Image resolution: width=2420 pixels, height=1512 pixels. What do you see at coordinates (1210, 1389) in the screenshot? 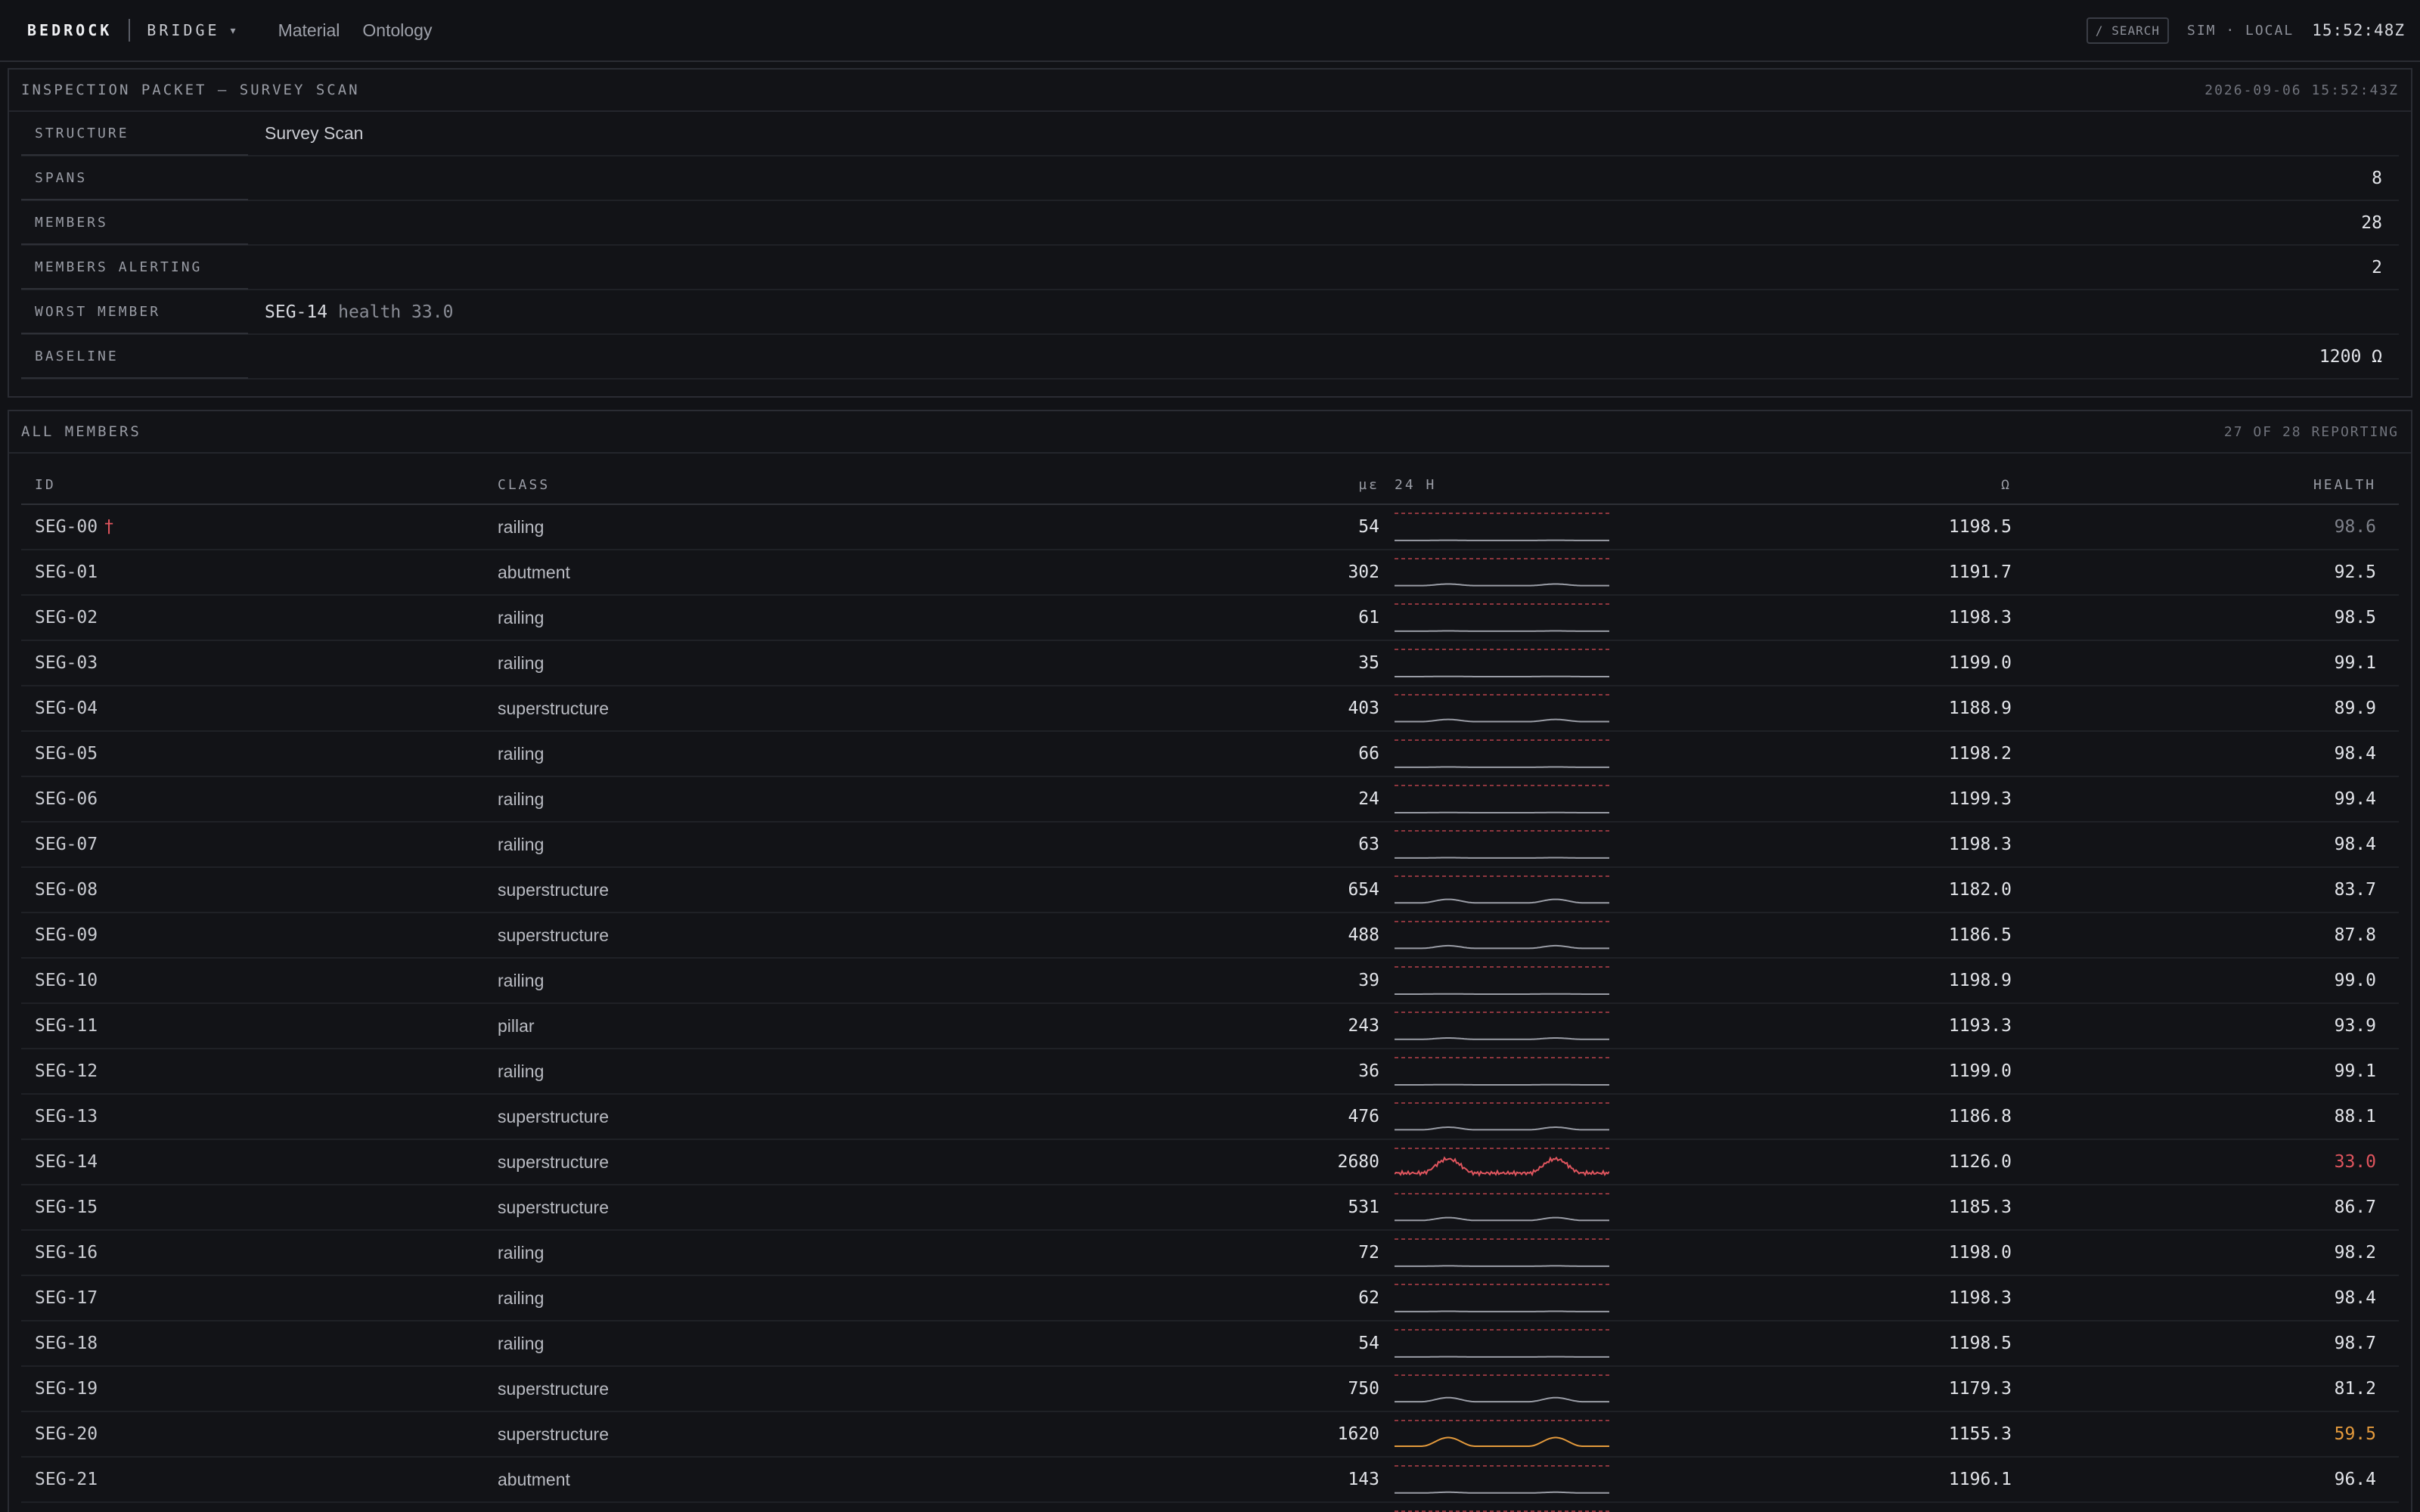
I see `table-row: SEG-19 superstructure 750 1179.3 81.2` at bounding box center [1210, 1389].